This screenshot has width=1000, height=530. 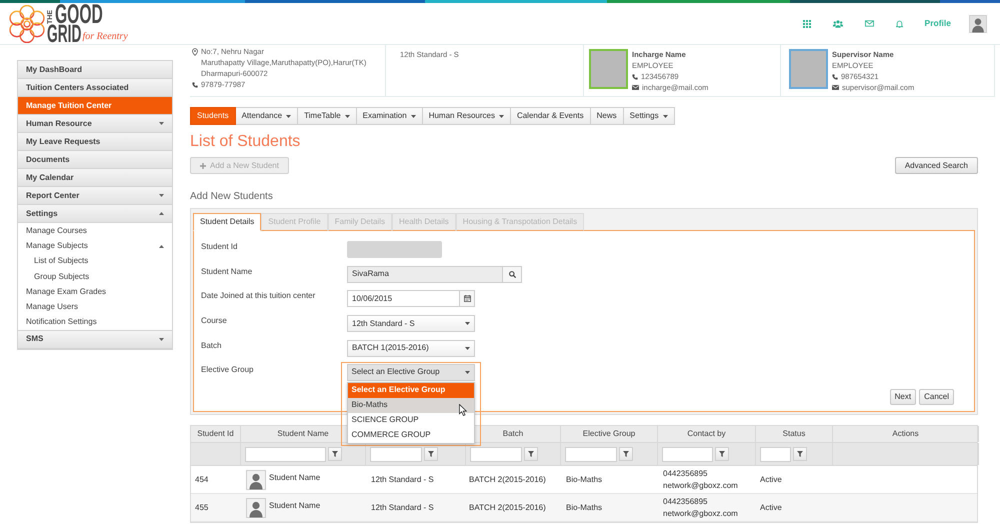 I want to click on dropdown-option: COMMERCE GROUP, so click(x=411, y=435).